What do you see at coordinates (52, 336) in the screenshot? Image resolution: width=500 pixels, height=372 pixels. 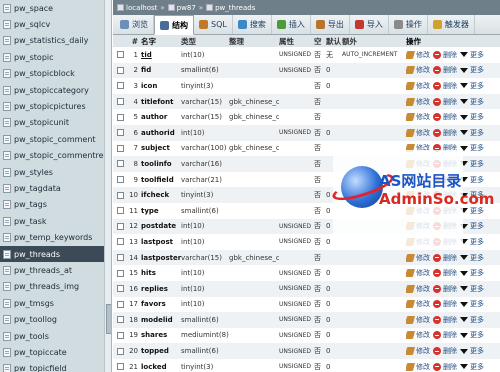 I see `sidebar-item-table: pw_tools` at bounding box center [52, 336].